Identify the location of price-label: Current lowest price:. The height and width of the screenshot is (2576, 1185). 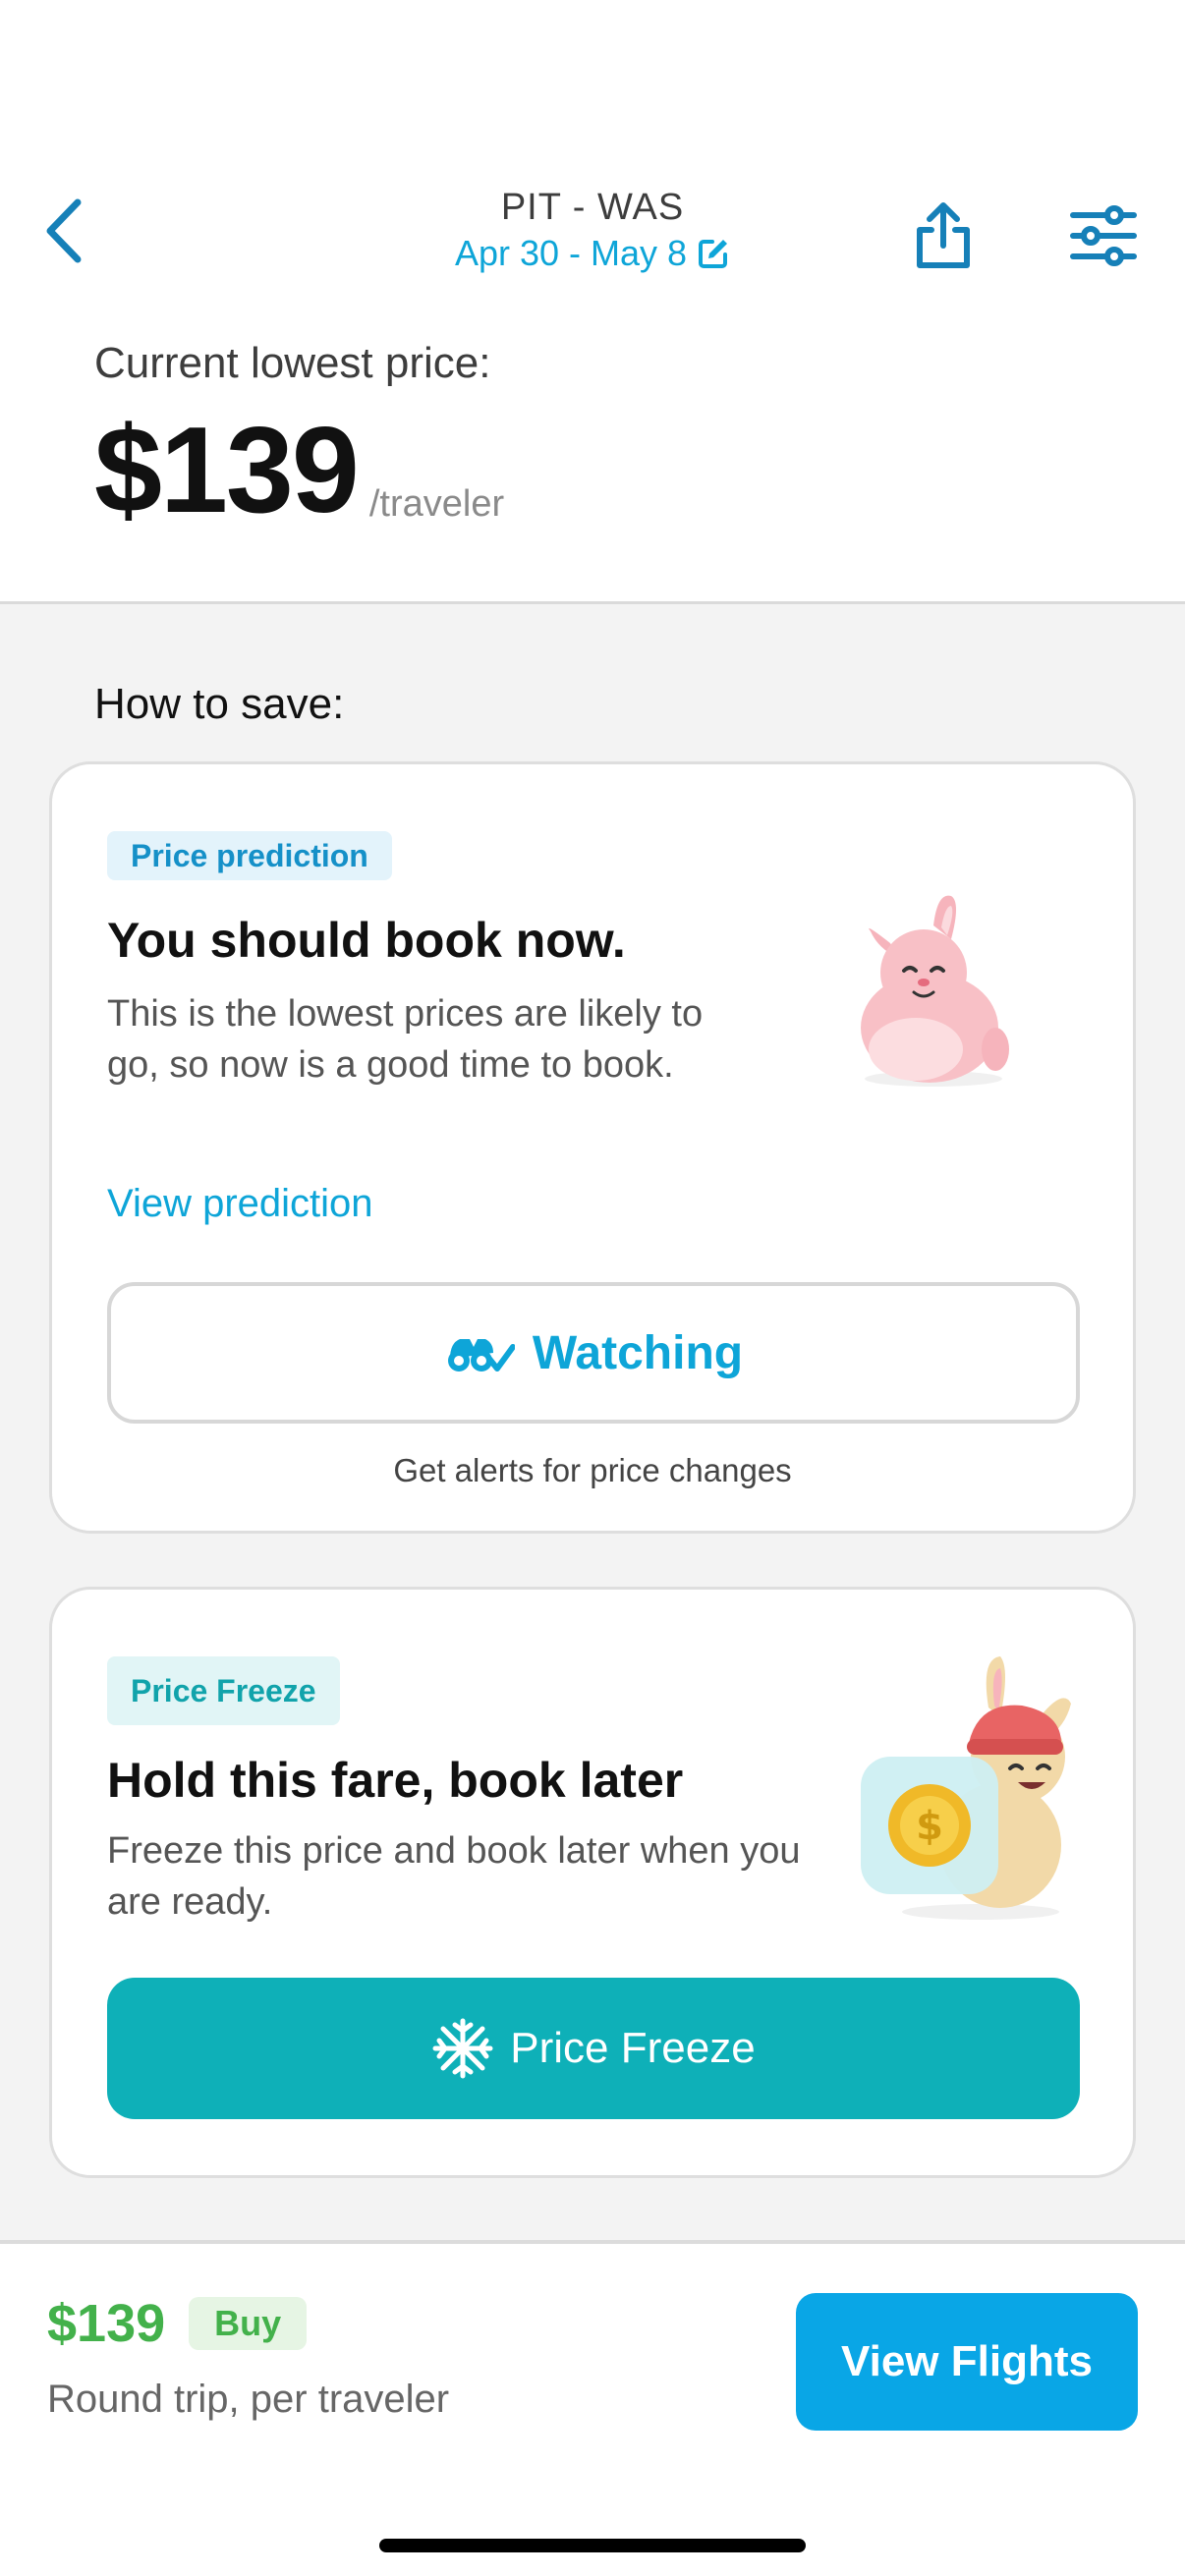
(292, 363).